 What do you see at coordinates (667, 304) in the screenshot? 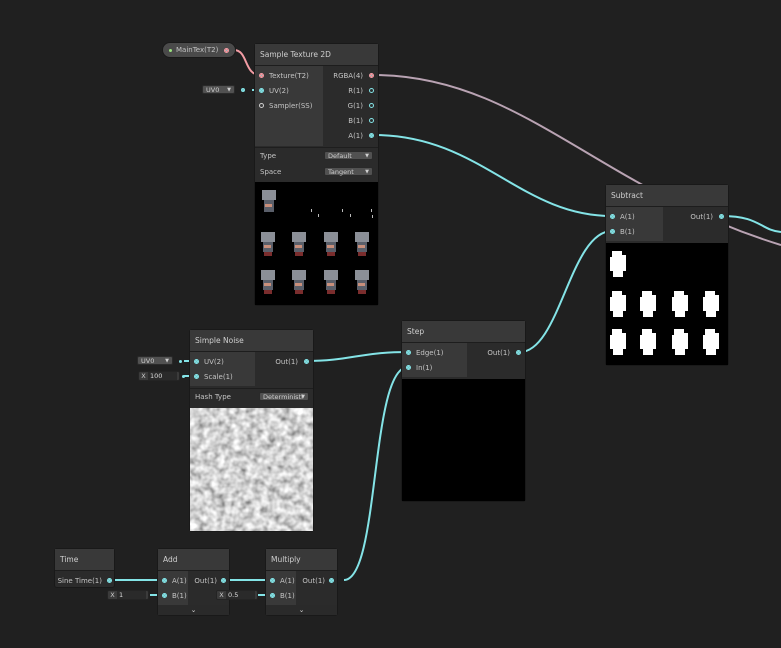
I see `subtract-preview` at bounding box center [667, 304].